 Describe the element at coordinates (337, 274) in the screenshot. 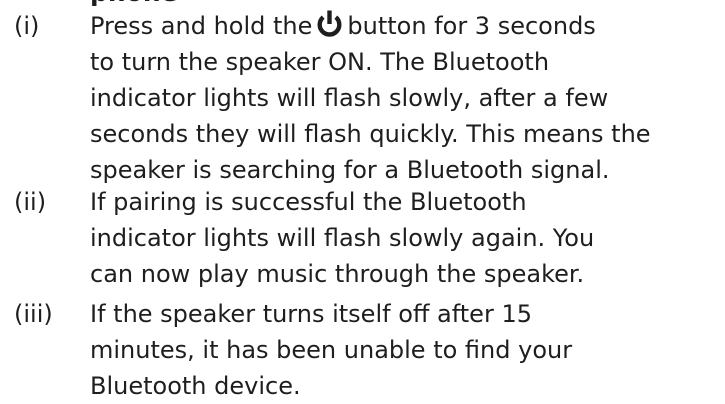

I see `item-line: can now play music through the speaker.` at that location.